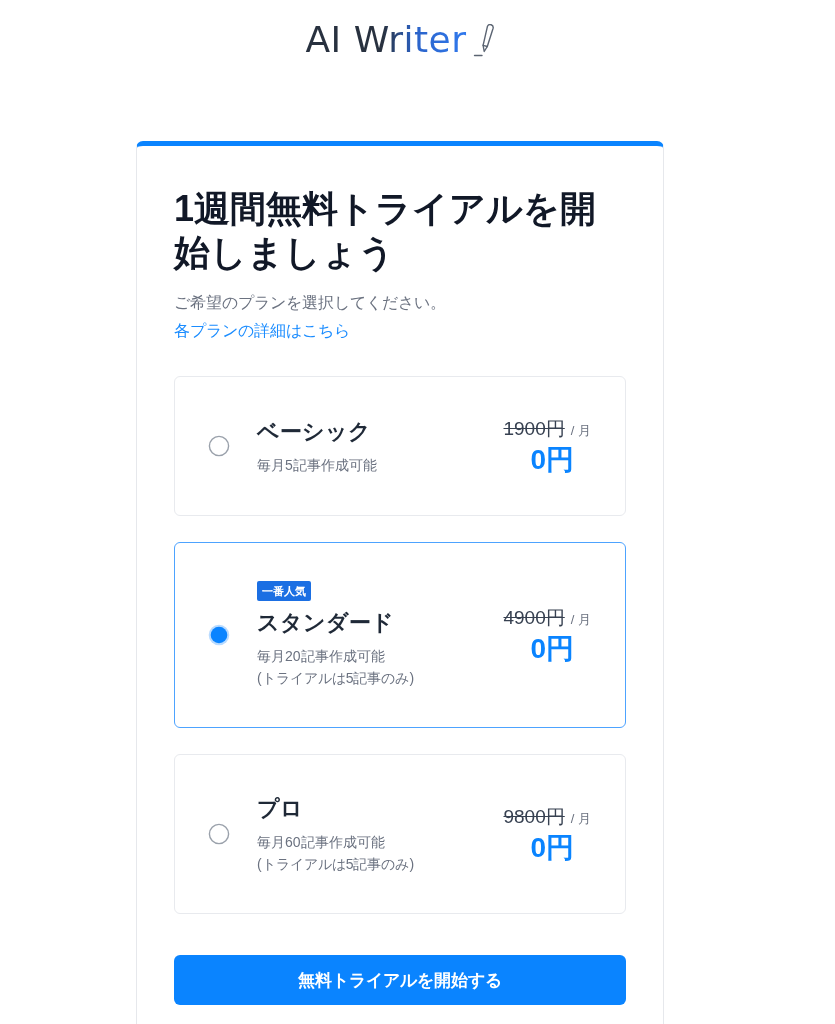 This screenshot has height=1024, width=835. What do you see at coordinates (400, 635) in the screenshot?
I see `plan-card: 一番人気 スタンダード 毎月20記事作成可能 (トライアルは5記事のみ) 4900円 / 月 0円` at bounding box center [400, 635].